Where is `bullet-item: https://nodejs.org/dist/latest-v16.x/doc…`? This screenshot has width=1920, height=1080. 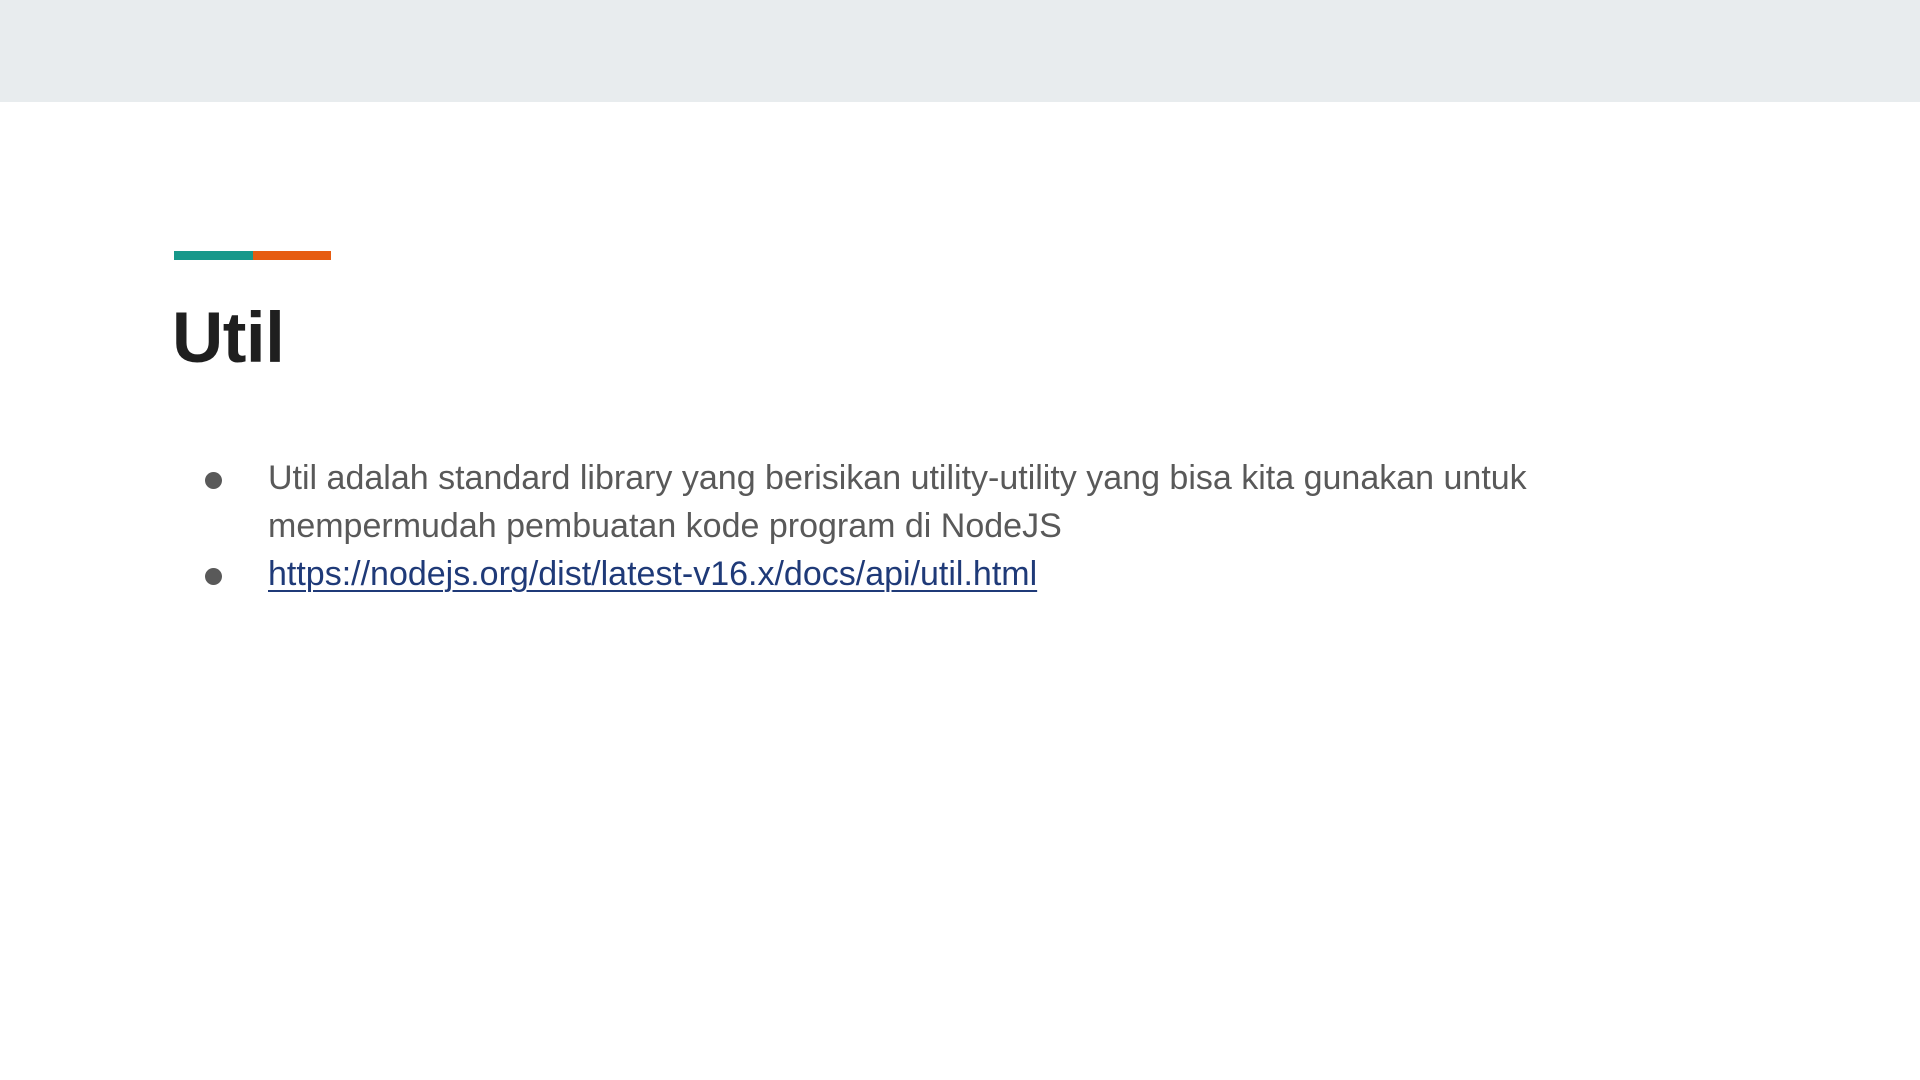 bullet-item: https://nodejs.org/dist/latest-v16.x/doc… is located at coordinates (900, 574).